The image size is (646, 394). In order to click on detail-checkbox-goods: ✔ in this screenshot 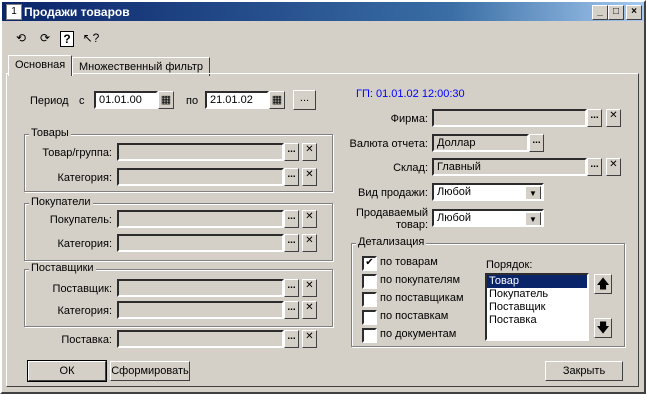, I will do `click(369, 263)`.